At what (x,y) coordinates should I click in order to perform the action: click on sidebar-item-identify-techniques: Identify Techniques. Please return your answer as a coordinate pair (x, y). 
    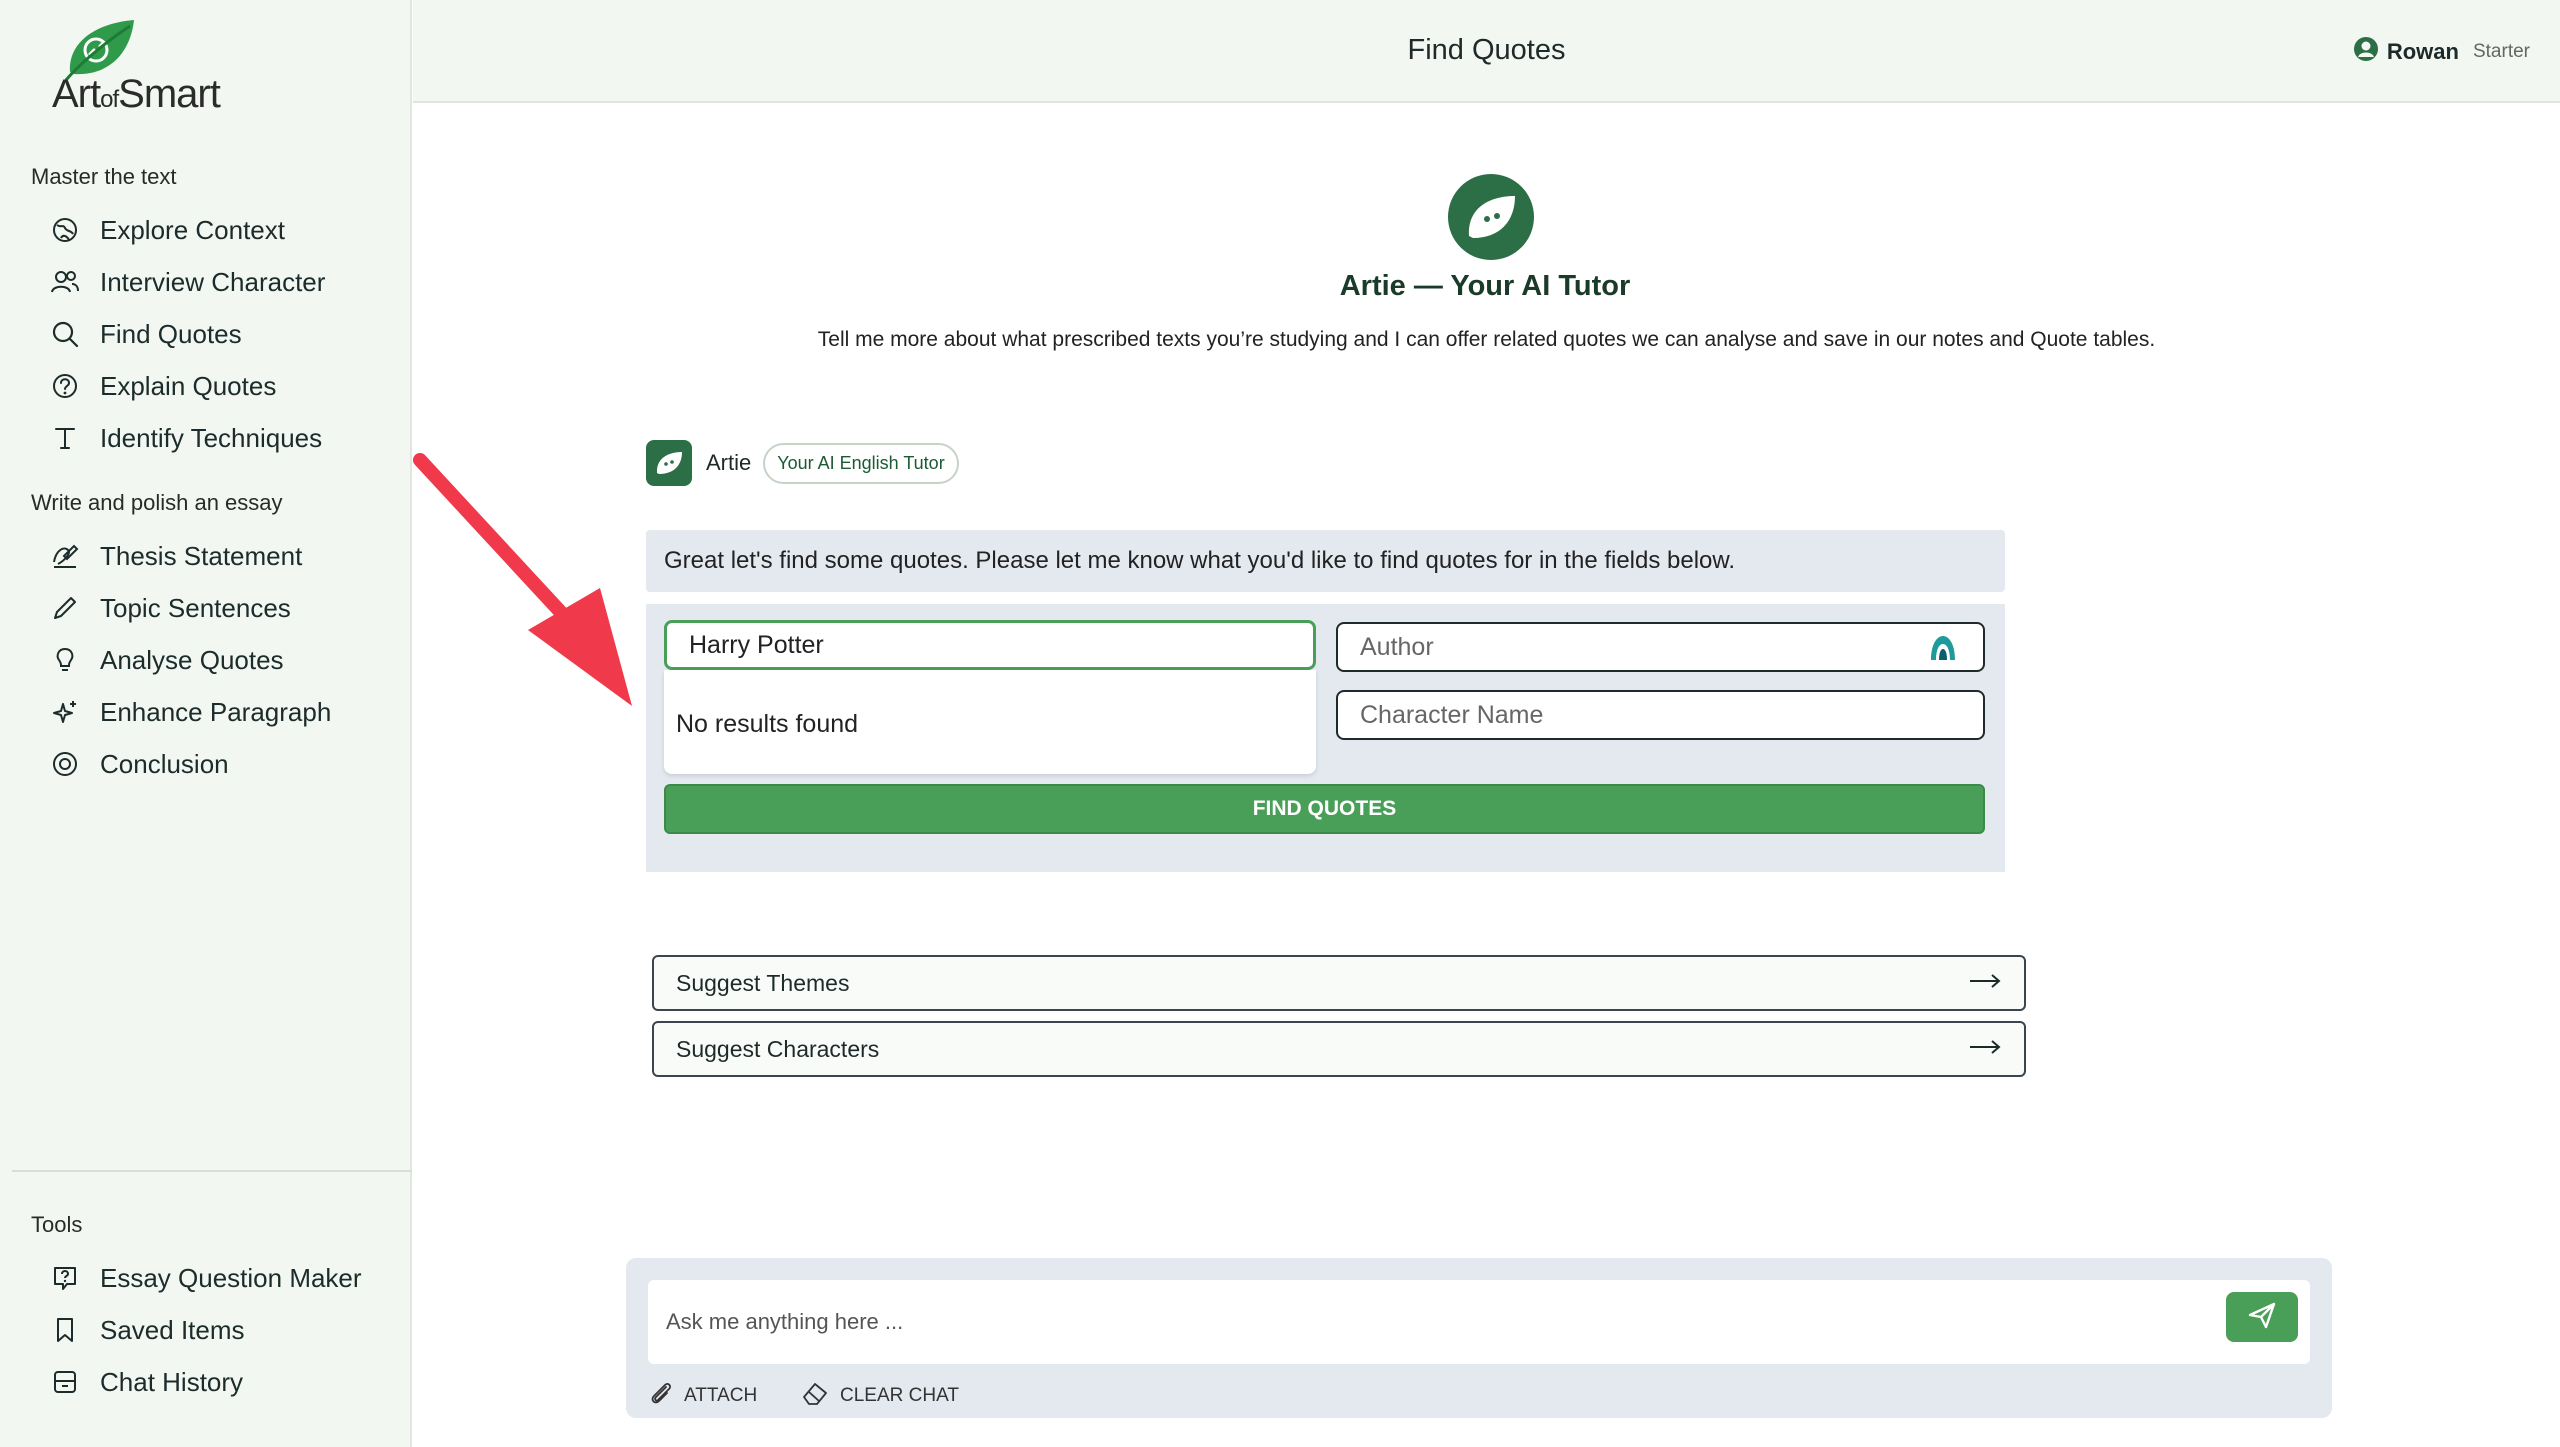
    Looking at the image, I should click on (223, 438).